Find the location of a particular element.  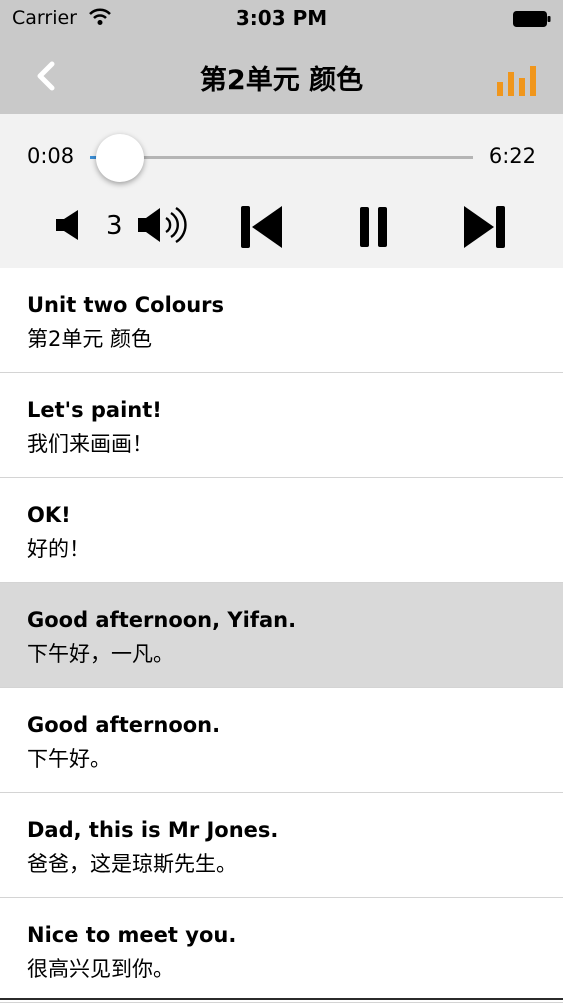

chinese-line: 好的！ is located at coordinates (58, 549).